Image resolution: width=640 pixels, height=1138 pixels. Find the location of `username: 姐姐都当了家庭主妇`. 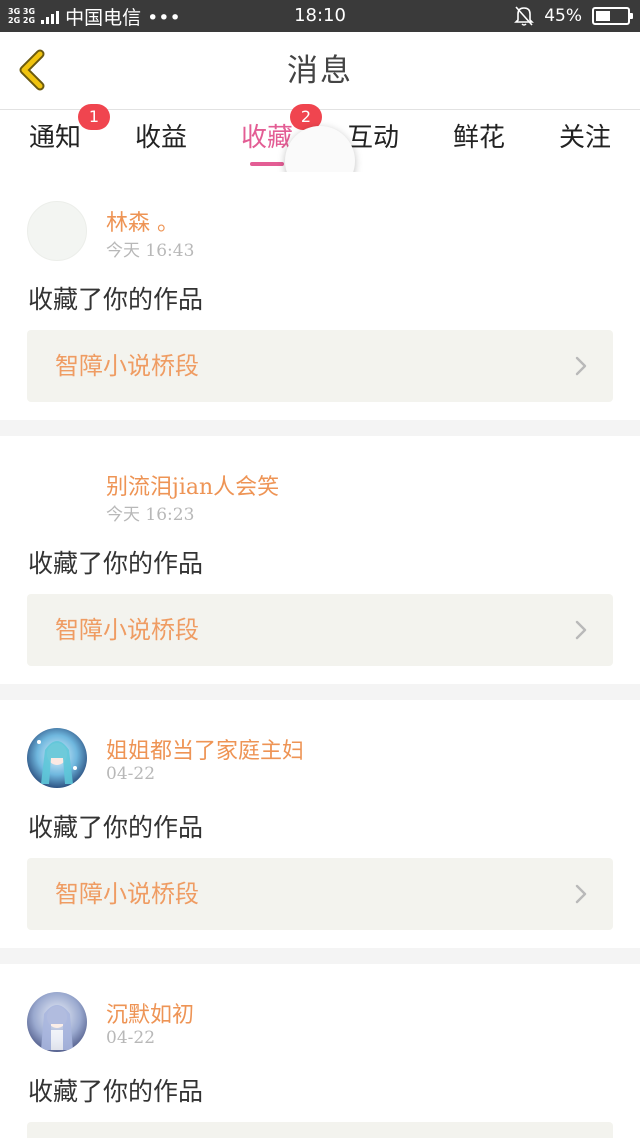

username: 姐姐都当了家庭主妇 is located at coordinates (205, 749).